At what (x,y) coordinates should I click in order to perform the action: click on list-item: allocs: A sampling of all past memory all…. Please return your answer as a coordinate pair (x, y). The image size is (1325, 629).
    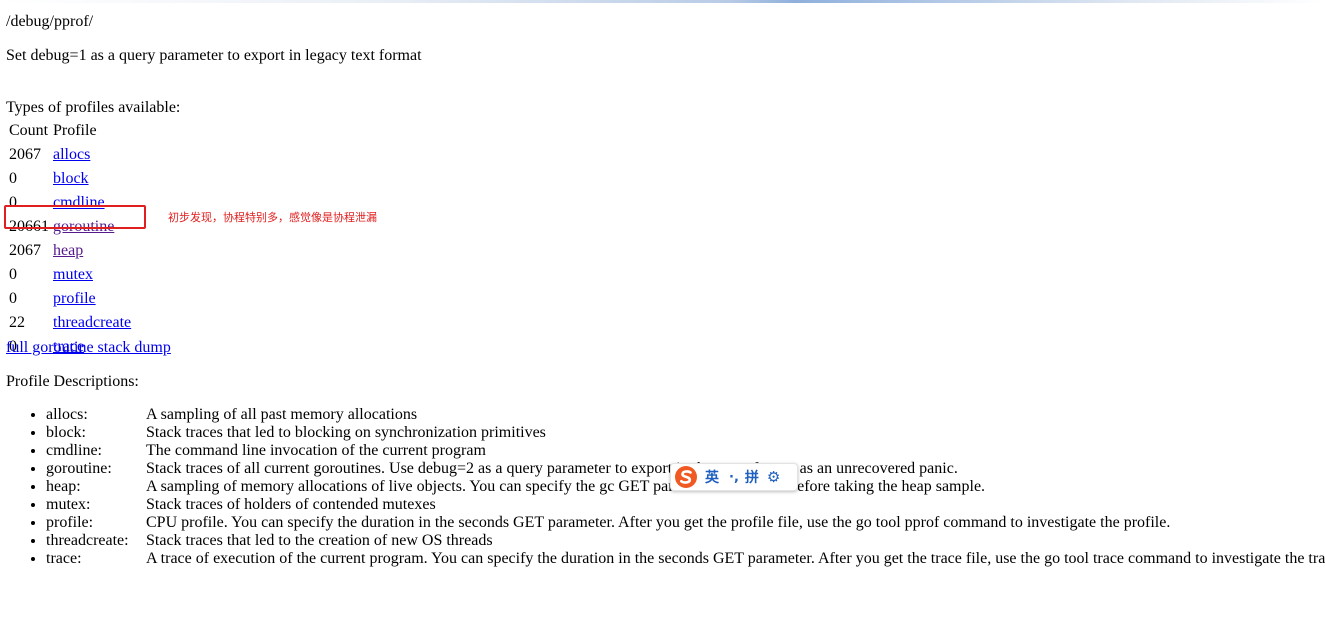
    Looking at the image, I should click on (685, 415).